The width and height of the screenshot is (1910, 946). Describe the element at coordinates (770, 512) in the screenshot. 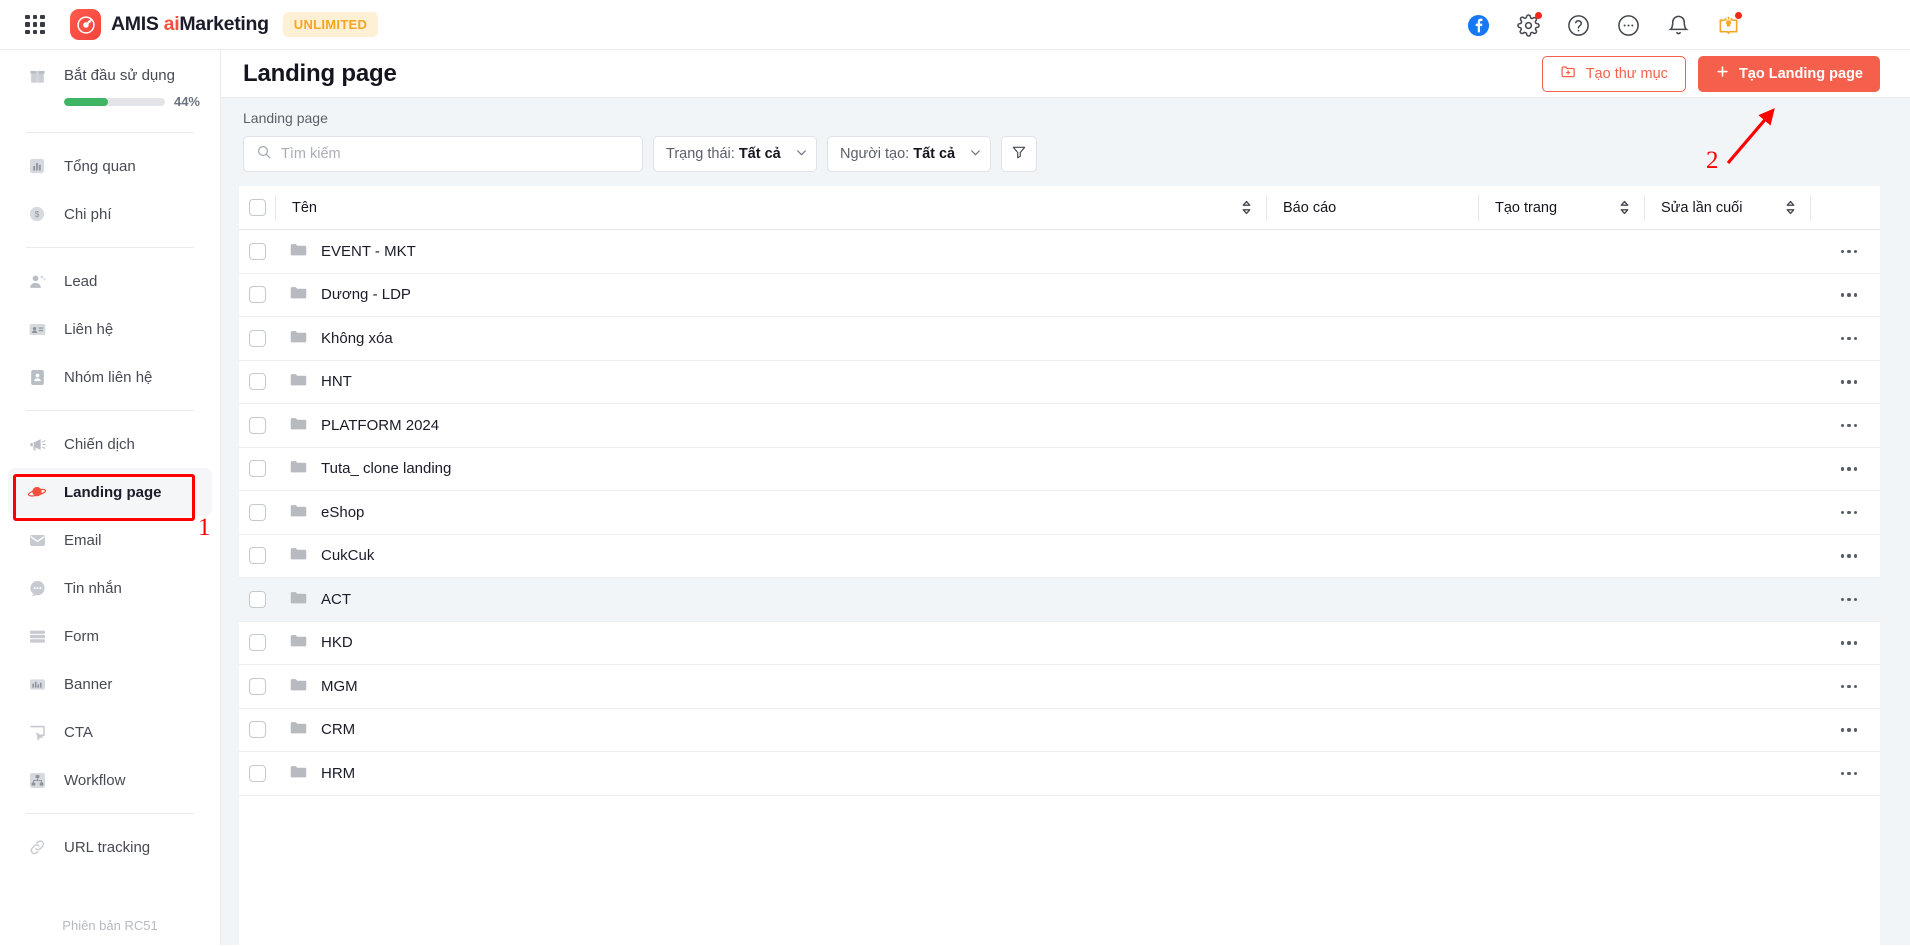

I see `row-name-cell: eShop` at that location.